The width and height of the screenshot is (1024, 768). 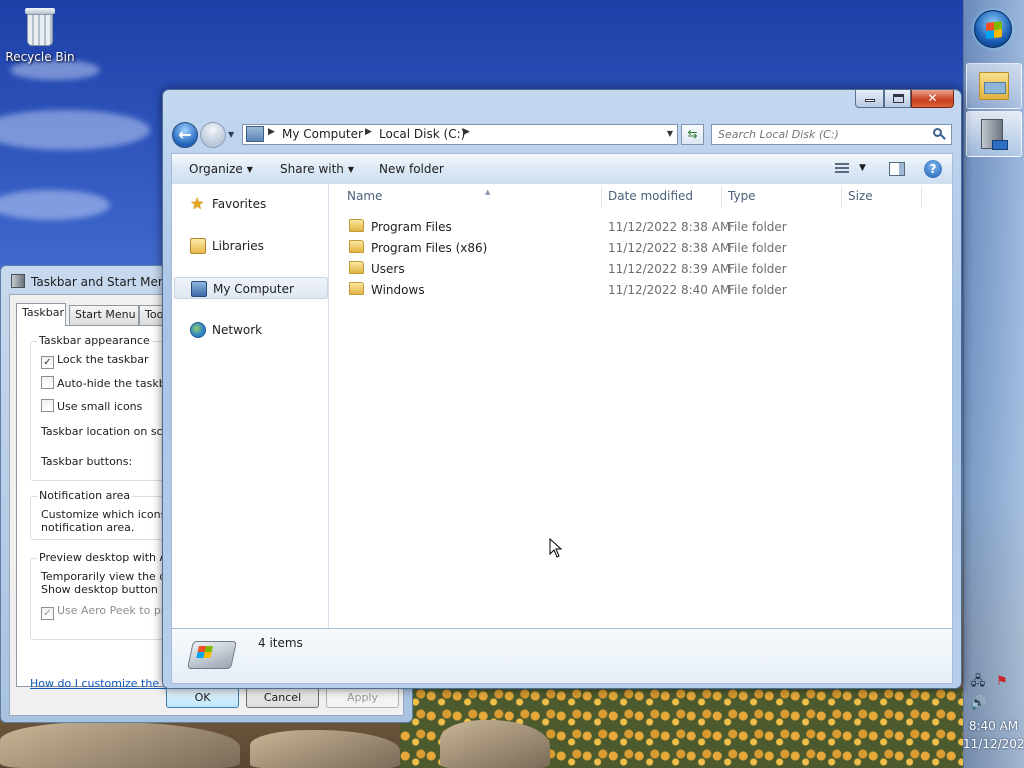 What do you see at coordinates (993, 726) in the screenshot?
I see `clock-time: 8:40 AM` at bounding box center [993, 726].